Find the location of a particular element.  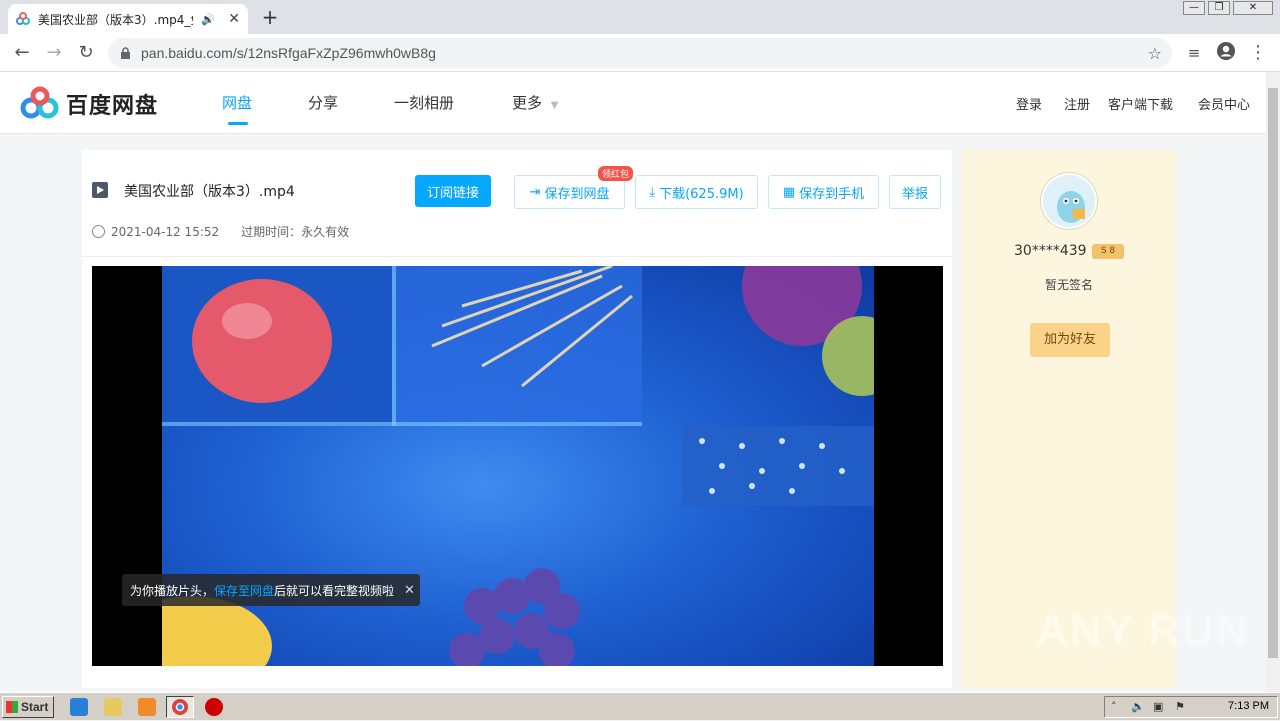

nav-more: 更多 ▼ is located at coordinates (535, 102).